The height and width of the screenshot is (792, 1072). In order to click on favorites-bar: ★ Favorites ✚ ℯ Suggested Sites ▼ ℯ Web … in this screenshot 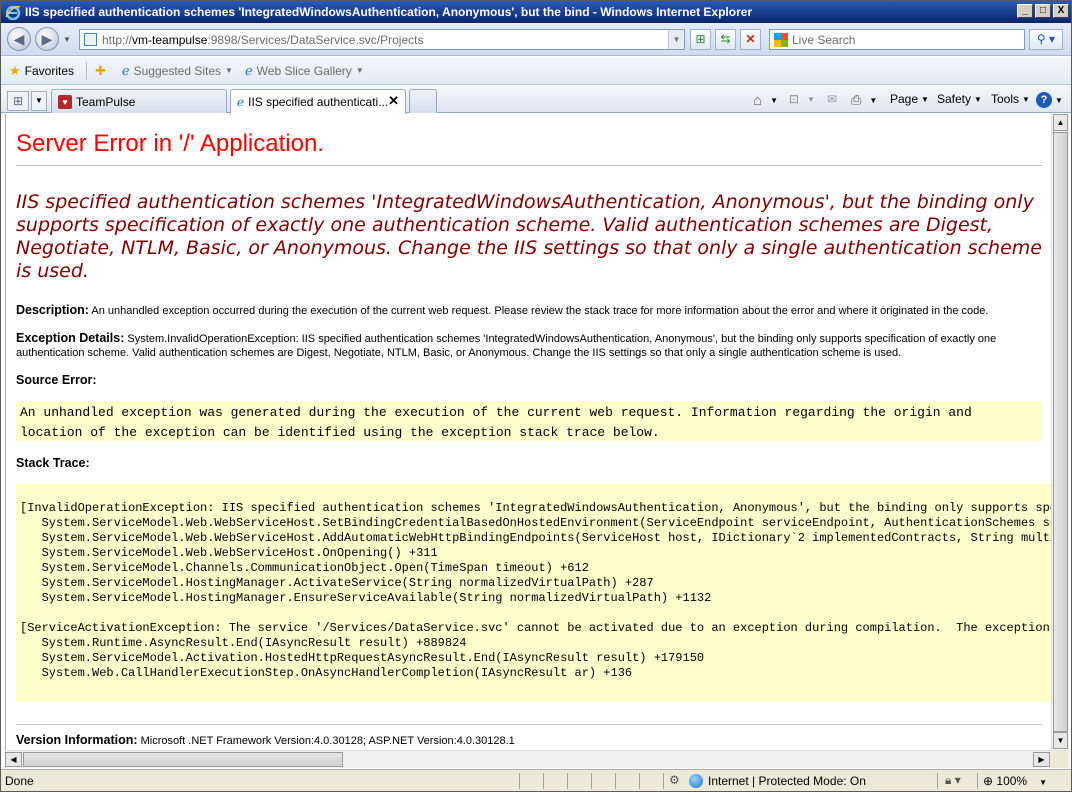, I will do `click(536, 71)`.